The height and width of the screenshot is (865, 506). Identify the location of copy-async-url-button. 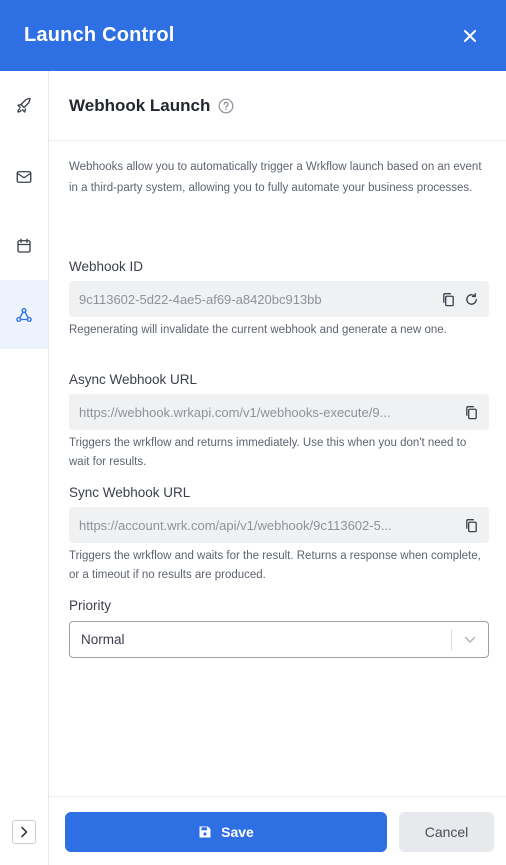
(471, 412).